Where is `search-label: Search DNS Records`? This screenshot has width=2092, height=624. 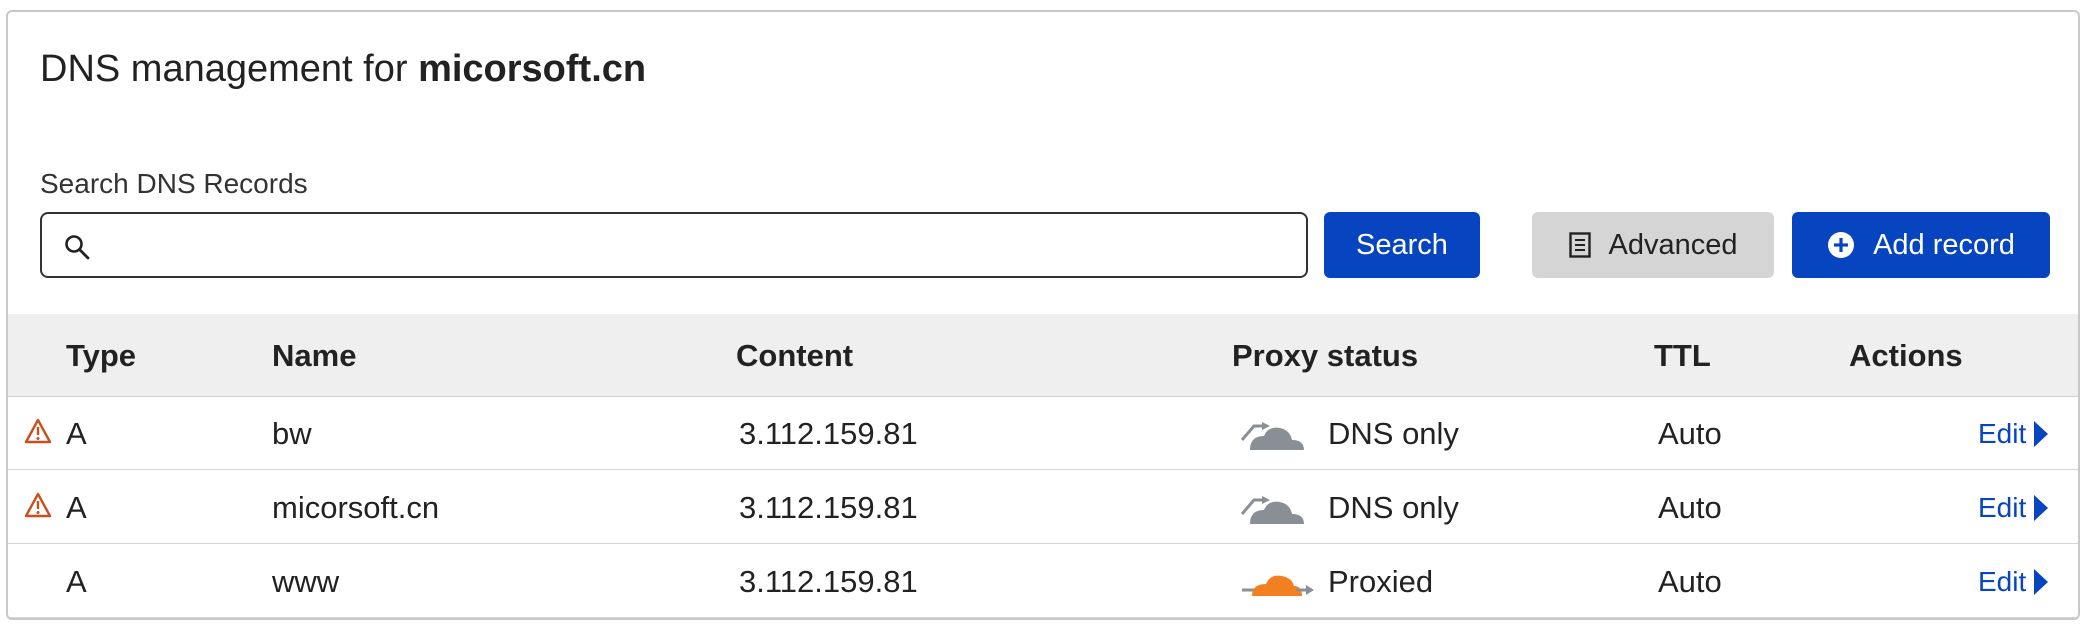
search-label: Search DNS Records is located at coordinates (174, 183).